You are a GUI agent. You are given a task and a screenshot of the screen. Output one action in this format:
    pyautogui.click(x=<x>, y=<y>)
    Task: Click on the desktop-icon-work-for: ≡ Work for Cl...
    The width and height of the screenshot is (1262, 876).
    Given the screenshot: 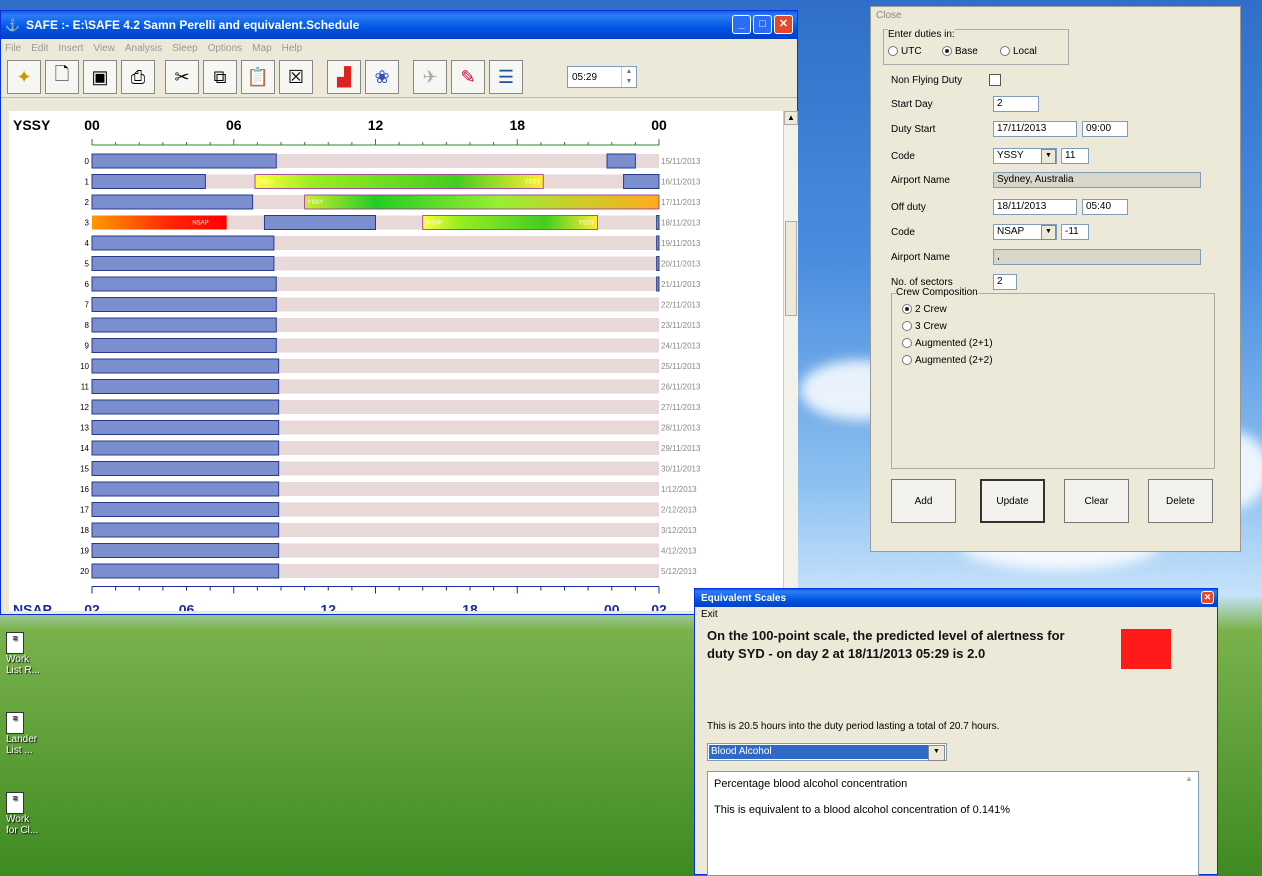 What is the action you would take?
    pyautogui.click(x=22, y=814)
    